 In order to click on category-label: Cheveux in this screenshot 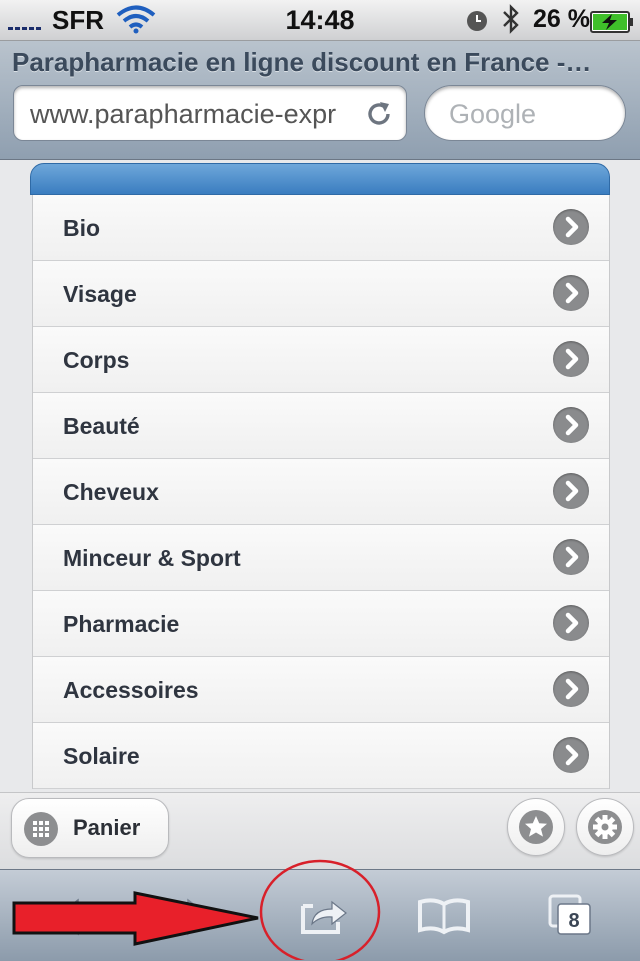, I will do `click(111, 492)`.